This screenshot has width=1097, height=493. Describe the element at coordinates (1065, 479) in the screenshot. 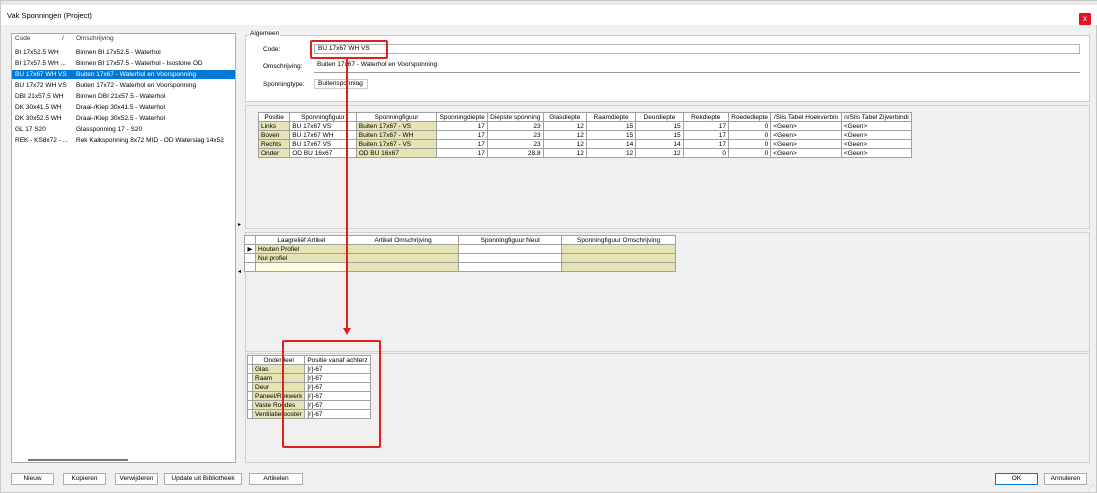

I see `cancel-button: Annuleren` at that location.